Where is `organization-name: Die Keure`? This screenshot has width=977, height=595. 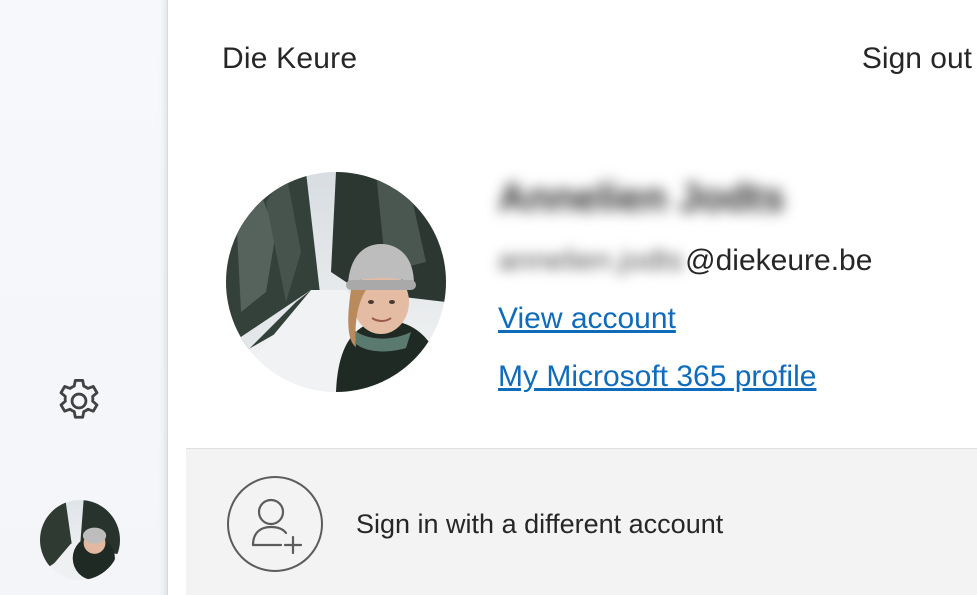 organization-name: Die Keure is located at coordinates (290, 58).